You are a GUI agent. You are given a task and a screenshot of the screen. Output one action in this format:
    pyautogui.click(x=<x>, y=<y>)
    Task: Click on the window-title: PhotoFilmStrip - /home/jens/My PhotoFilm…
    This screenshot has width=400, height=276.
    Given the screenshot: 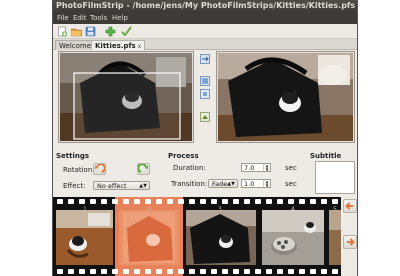 What is the action you would take?
    pyautogui.click(x=206, y=5)
    